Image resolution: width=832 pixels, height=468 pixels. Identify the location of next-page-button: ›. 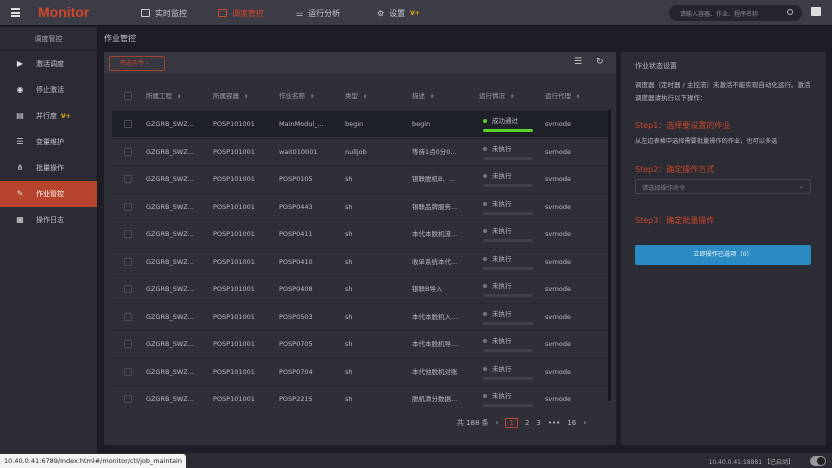
(584, 423).